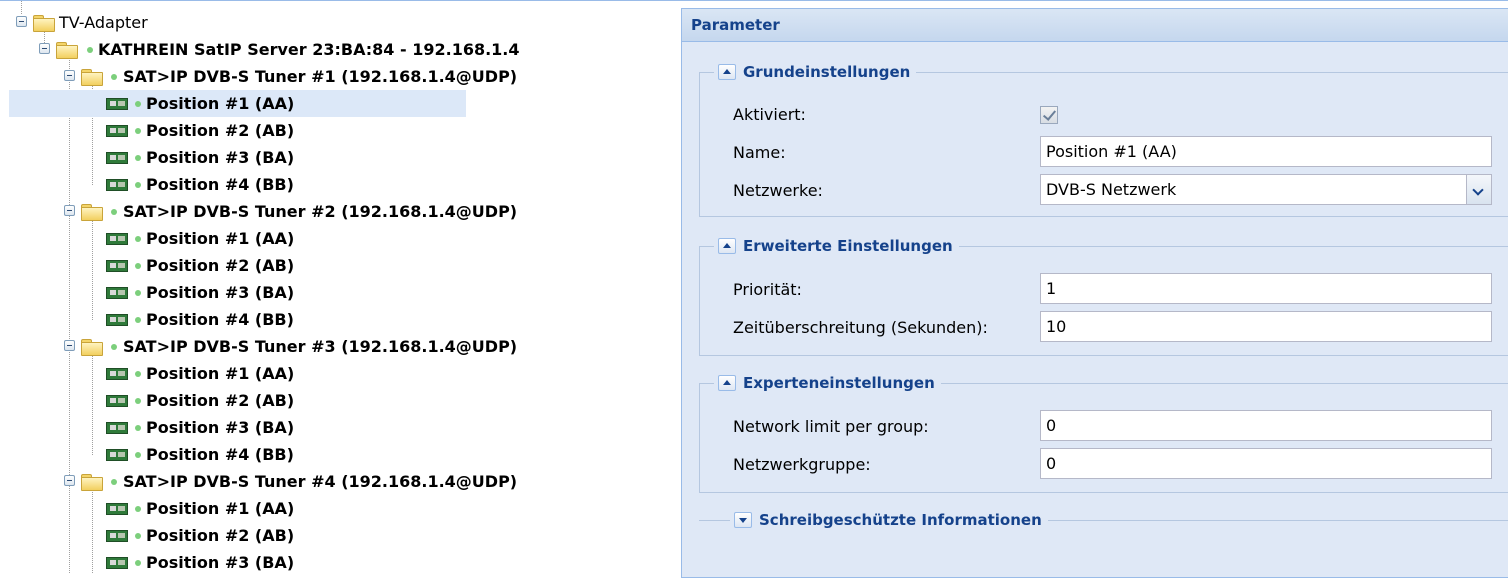 Image resolution: width=1508 pixels, height=578 pixels. Describe the element at coordinates (320, 481) in the screenshot. I see `tree-node-label: SAT>IP DVB-S Tuner #4 (192.168.1.4@UDP)` at that location.